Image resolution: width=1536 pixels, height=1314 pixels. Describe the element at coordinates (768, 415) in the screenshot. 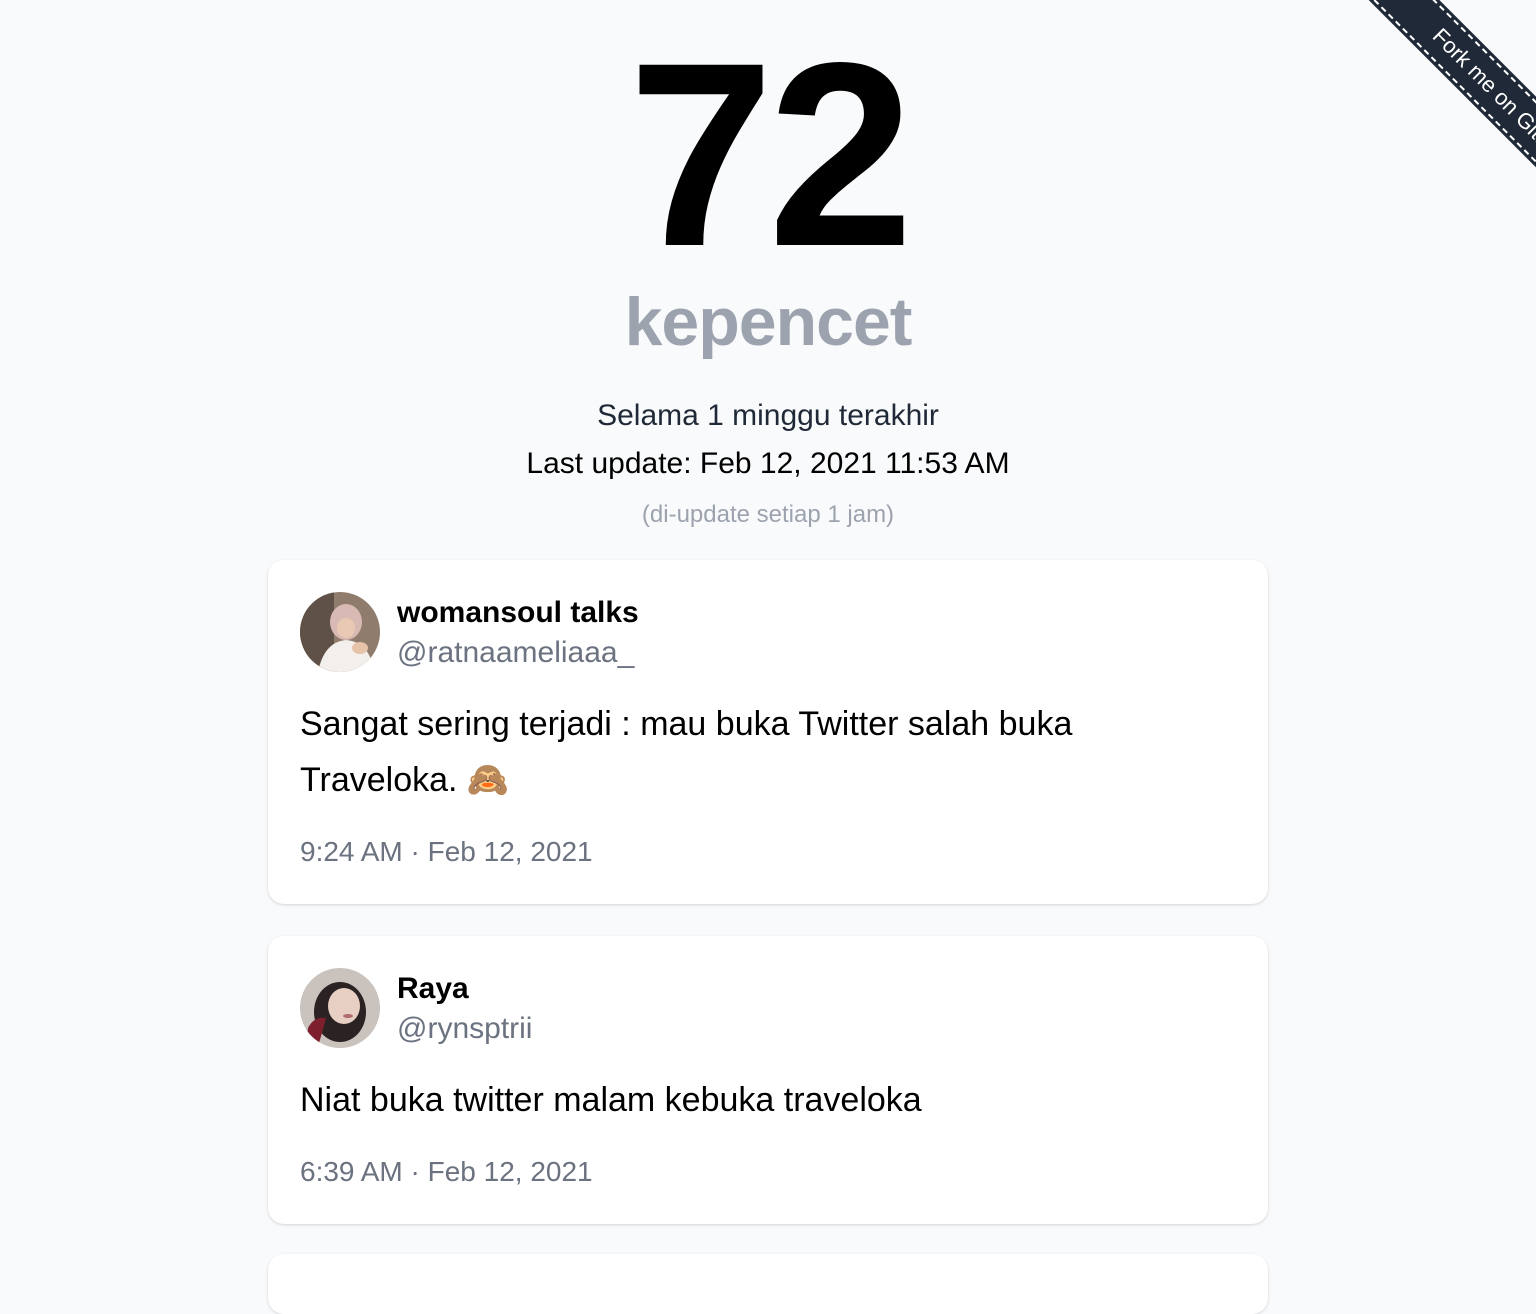

I see `period-text: Selama 1 minggu terakhir` at that location.